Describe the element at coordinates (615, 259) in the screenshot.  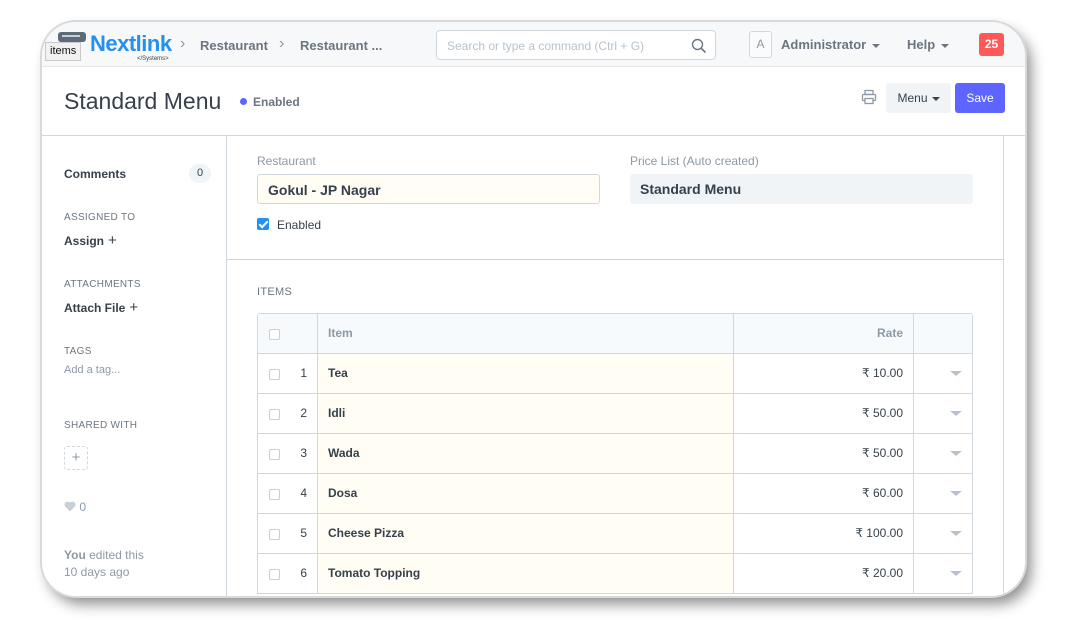
I see `section-divider` at that location.